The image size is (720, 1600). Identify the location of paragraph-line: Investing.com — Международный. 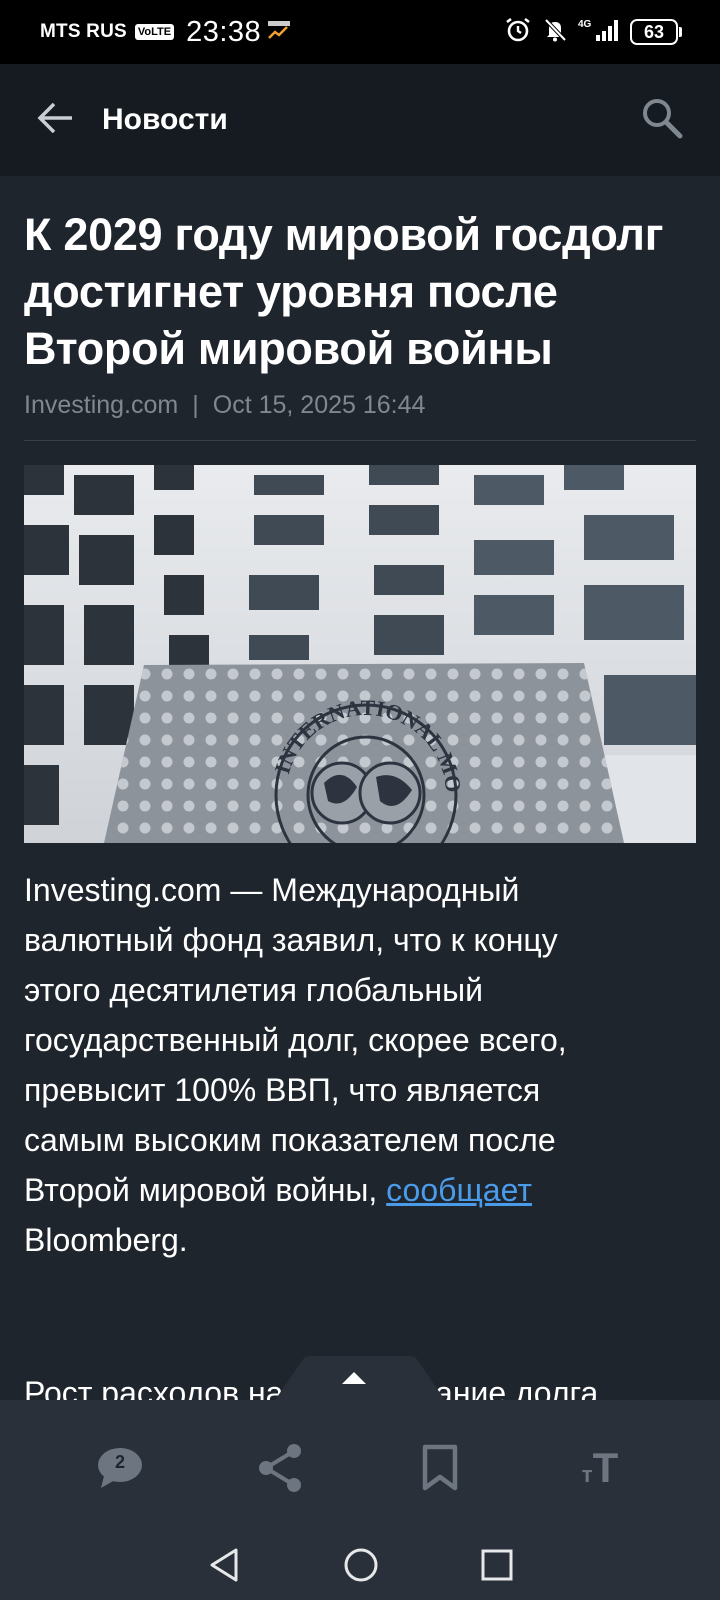
(272, 890).